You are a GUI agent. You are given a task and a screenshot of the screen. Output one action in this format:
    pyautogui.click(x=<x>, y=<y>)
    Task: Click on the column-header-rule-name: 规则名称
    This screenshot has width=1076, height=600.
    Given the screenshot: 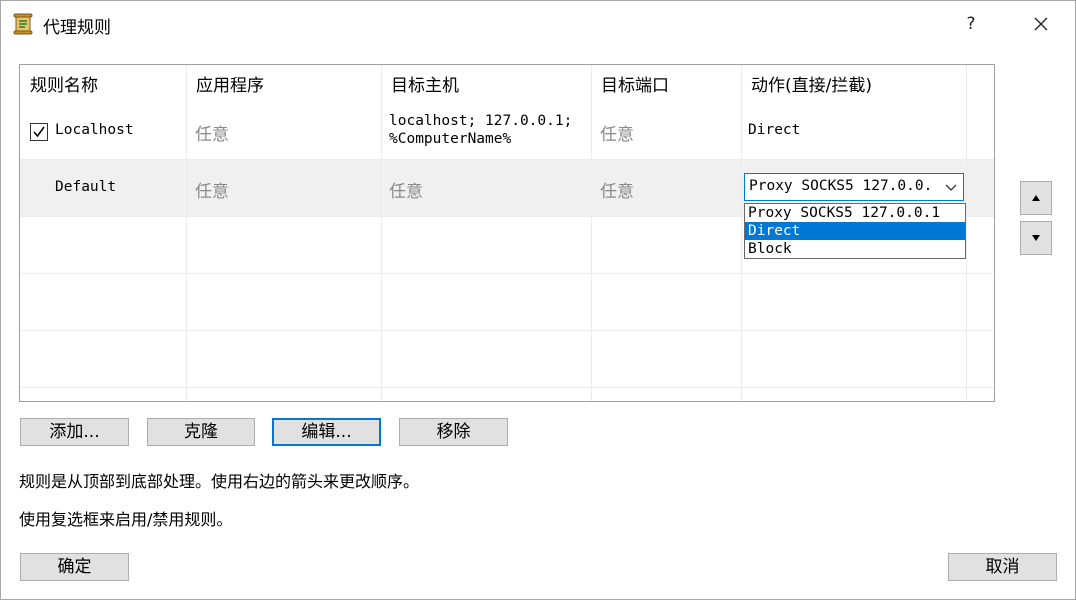 What is the action you would take?
    pyautogui.click(x=103, y=86)
    